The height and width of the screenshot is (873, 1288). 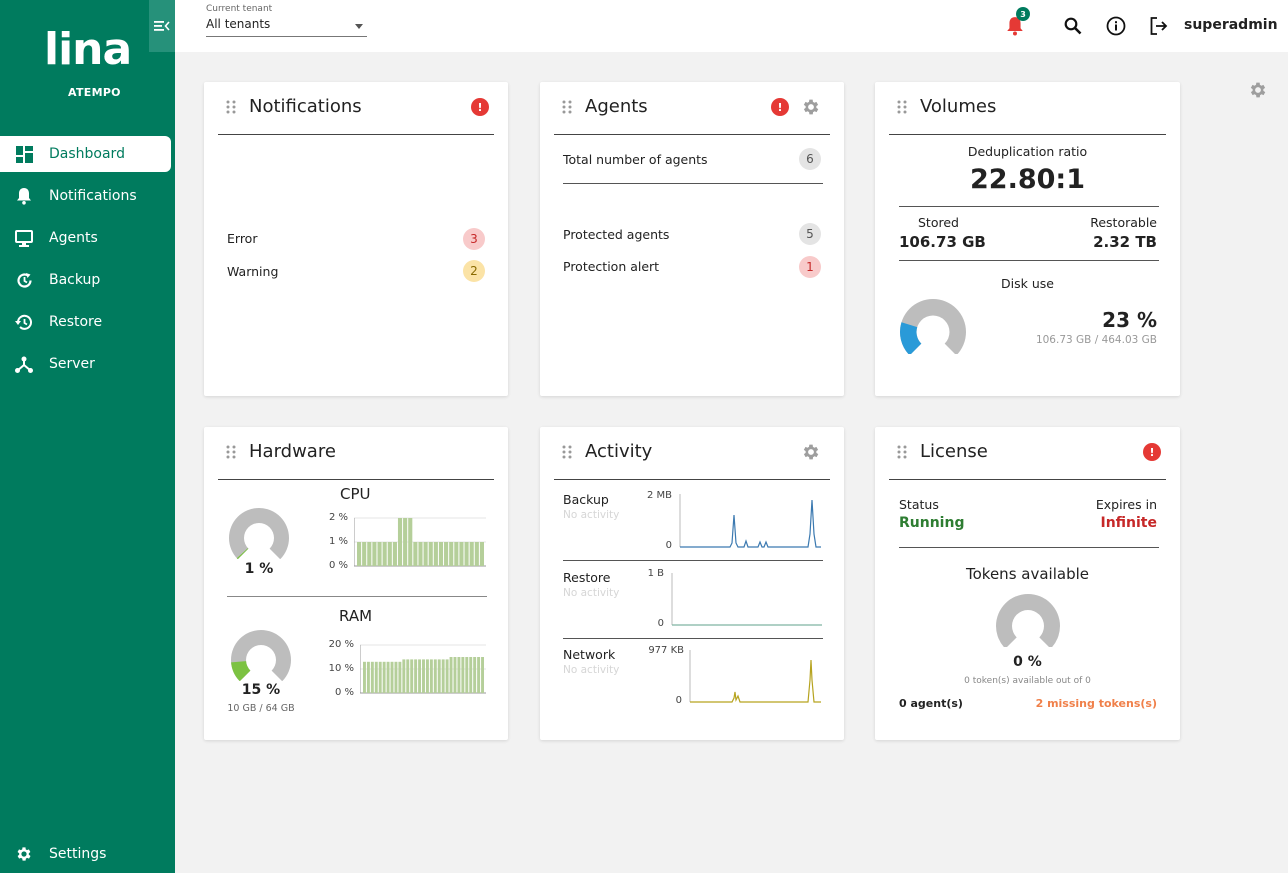 What do you see at coordinates (87, 196) in the screenshot?
I see `sidebar-item-notifications: Notifications` at bounding box center [87, 196].